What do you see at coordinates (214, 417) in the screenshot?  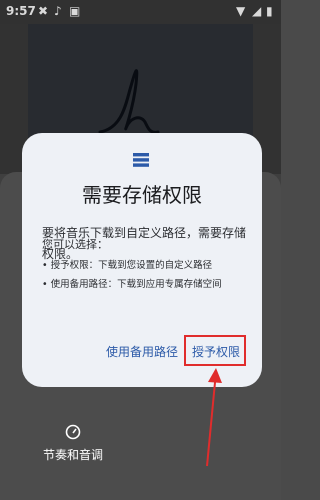 I see `annotation-arrow` at bounding box center [214, 417].